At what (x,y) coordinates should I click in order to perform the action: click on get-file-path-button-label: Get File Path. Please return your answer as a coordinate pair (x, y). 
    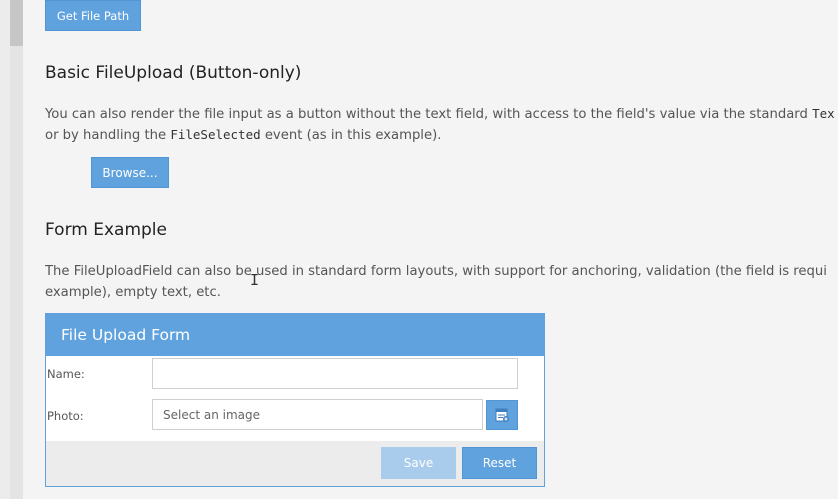
    Looking at the image, I should click on (93, 15).